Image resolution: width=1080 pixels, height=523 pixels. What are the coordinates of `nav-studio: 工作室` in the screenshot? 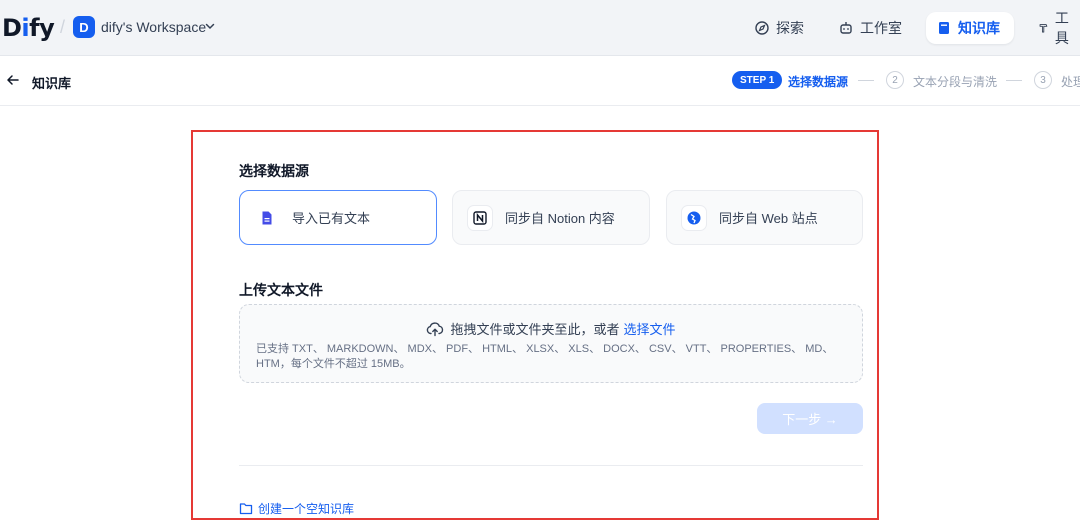 It's located at (870, 28).